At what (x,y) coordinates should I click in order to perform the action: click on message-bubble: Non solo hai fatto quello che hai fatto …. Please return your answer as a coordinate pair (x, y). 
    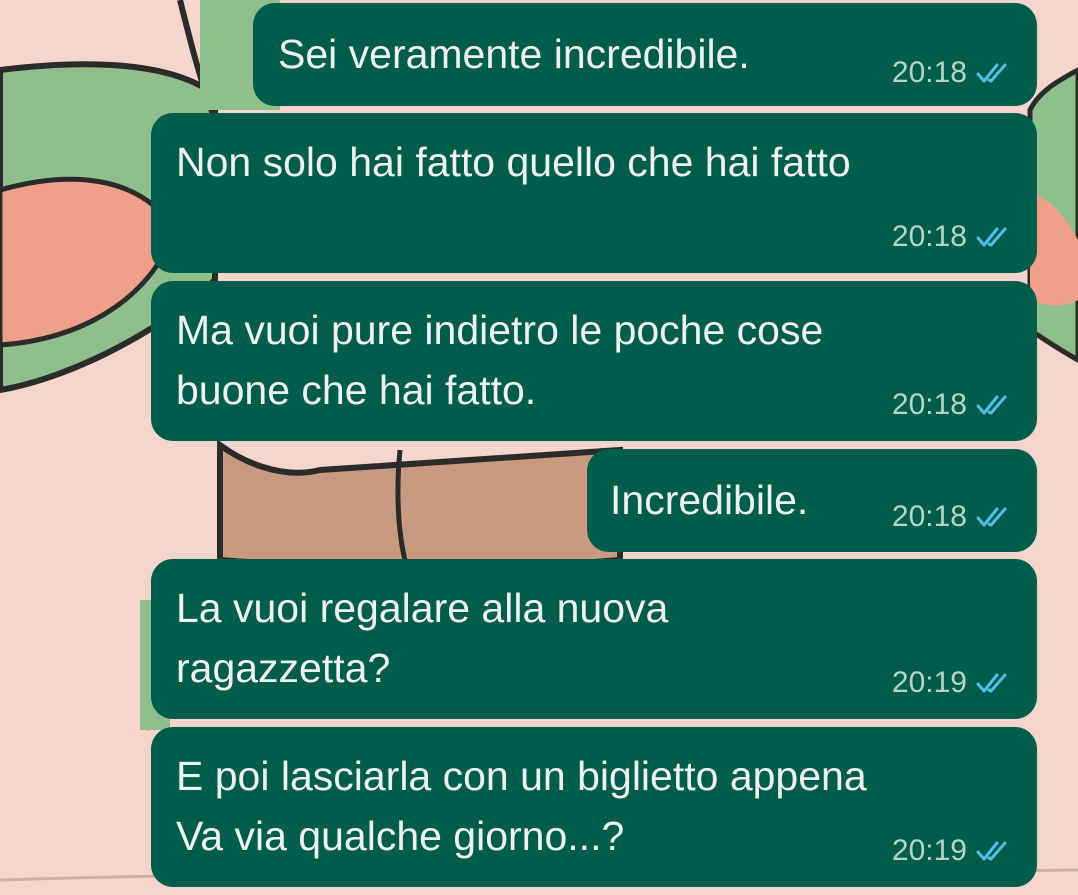
    Looking at the image, I should click on (594, 193).